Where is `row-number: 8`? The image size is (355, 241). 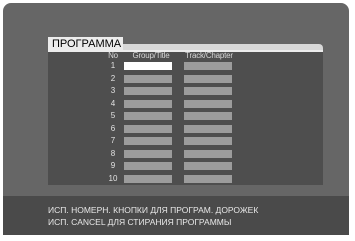 row-number: 8 is located at coordinates (113, 153).